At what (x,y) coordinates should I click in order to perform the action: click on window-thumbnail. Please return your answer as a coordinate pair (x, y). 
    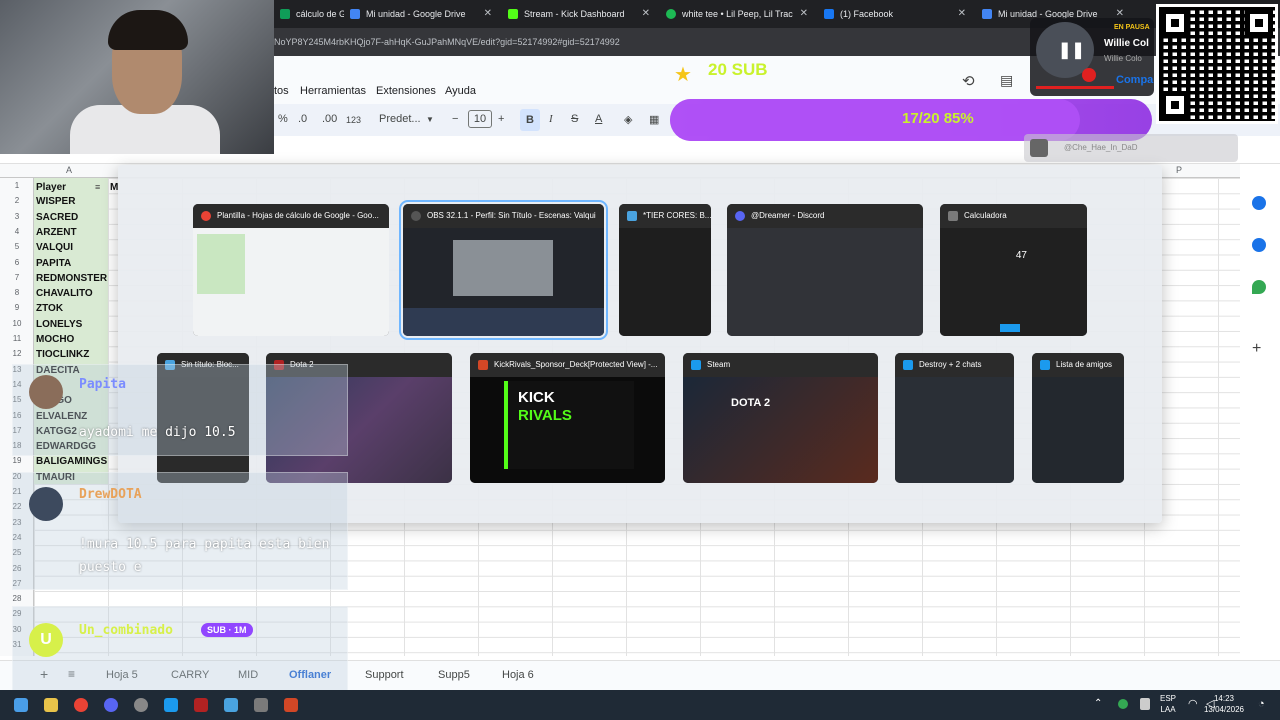
    Looking at the image, I should click on (1078, 430).